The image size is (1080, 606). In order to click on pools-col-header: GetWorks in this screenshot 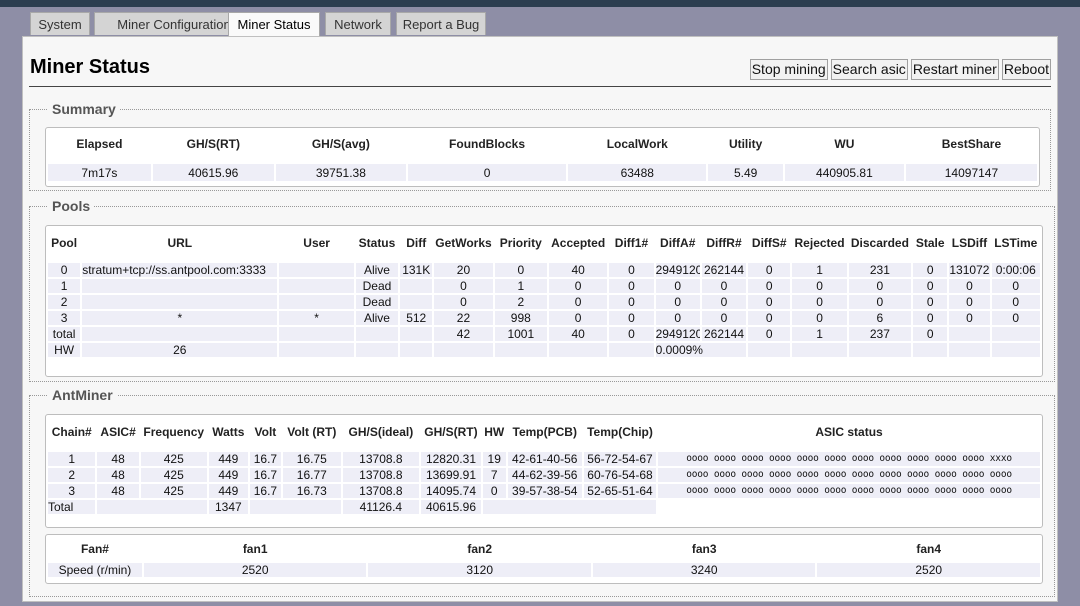, I will do `click(463, 243)`.